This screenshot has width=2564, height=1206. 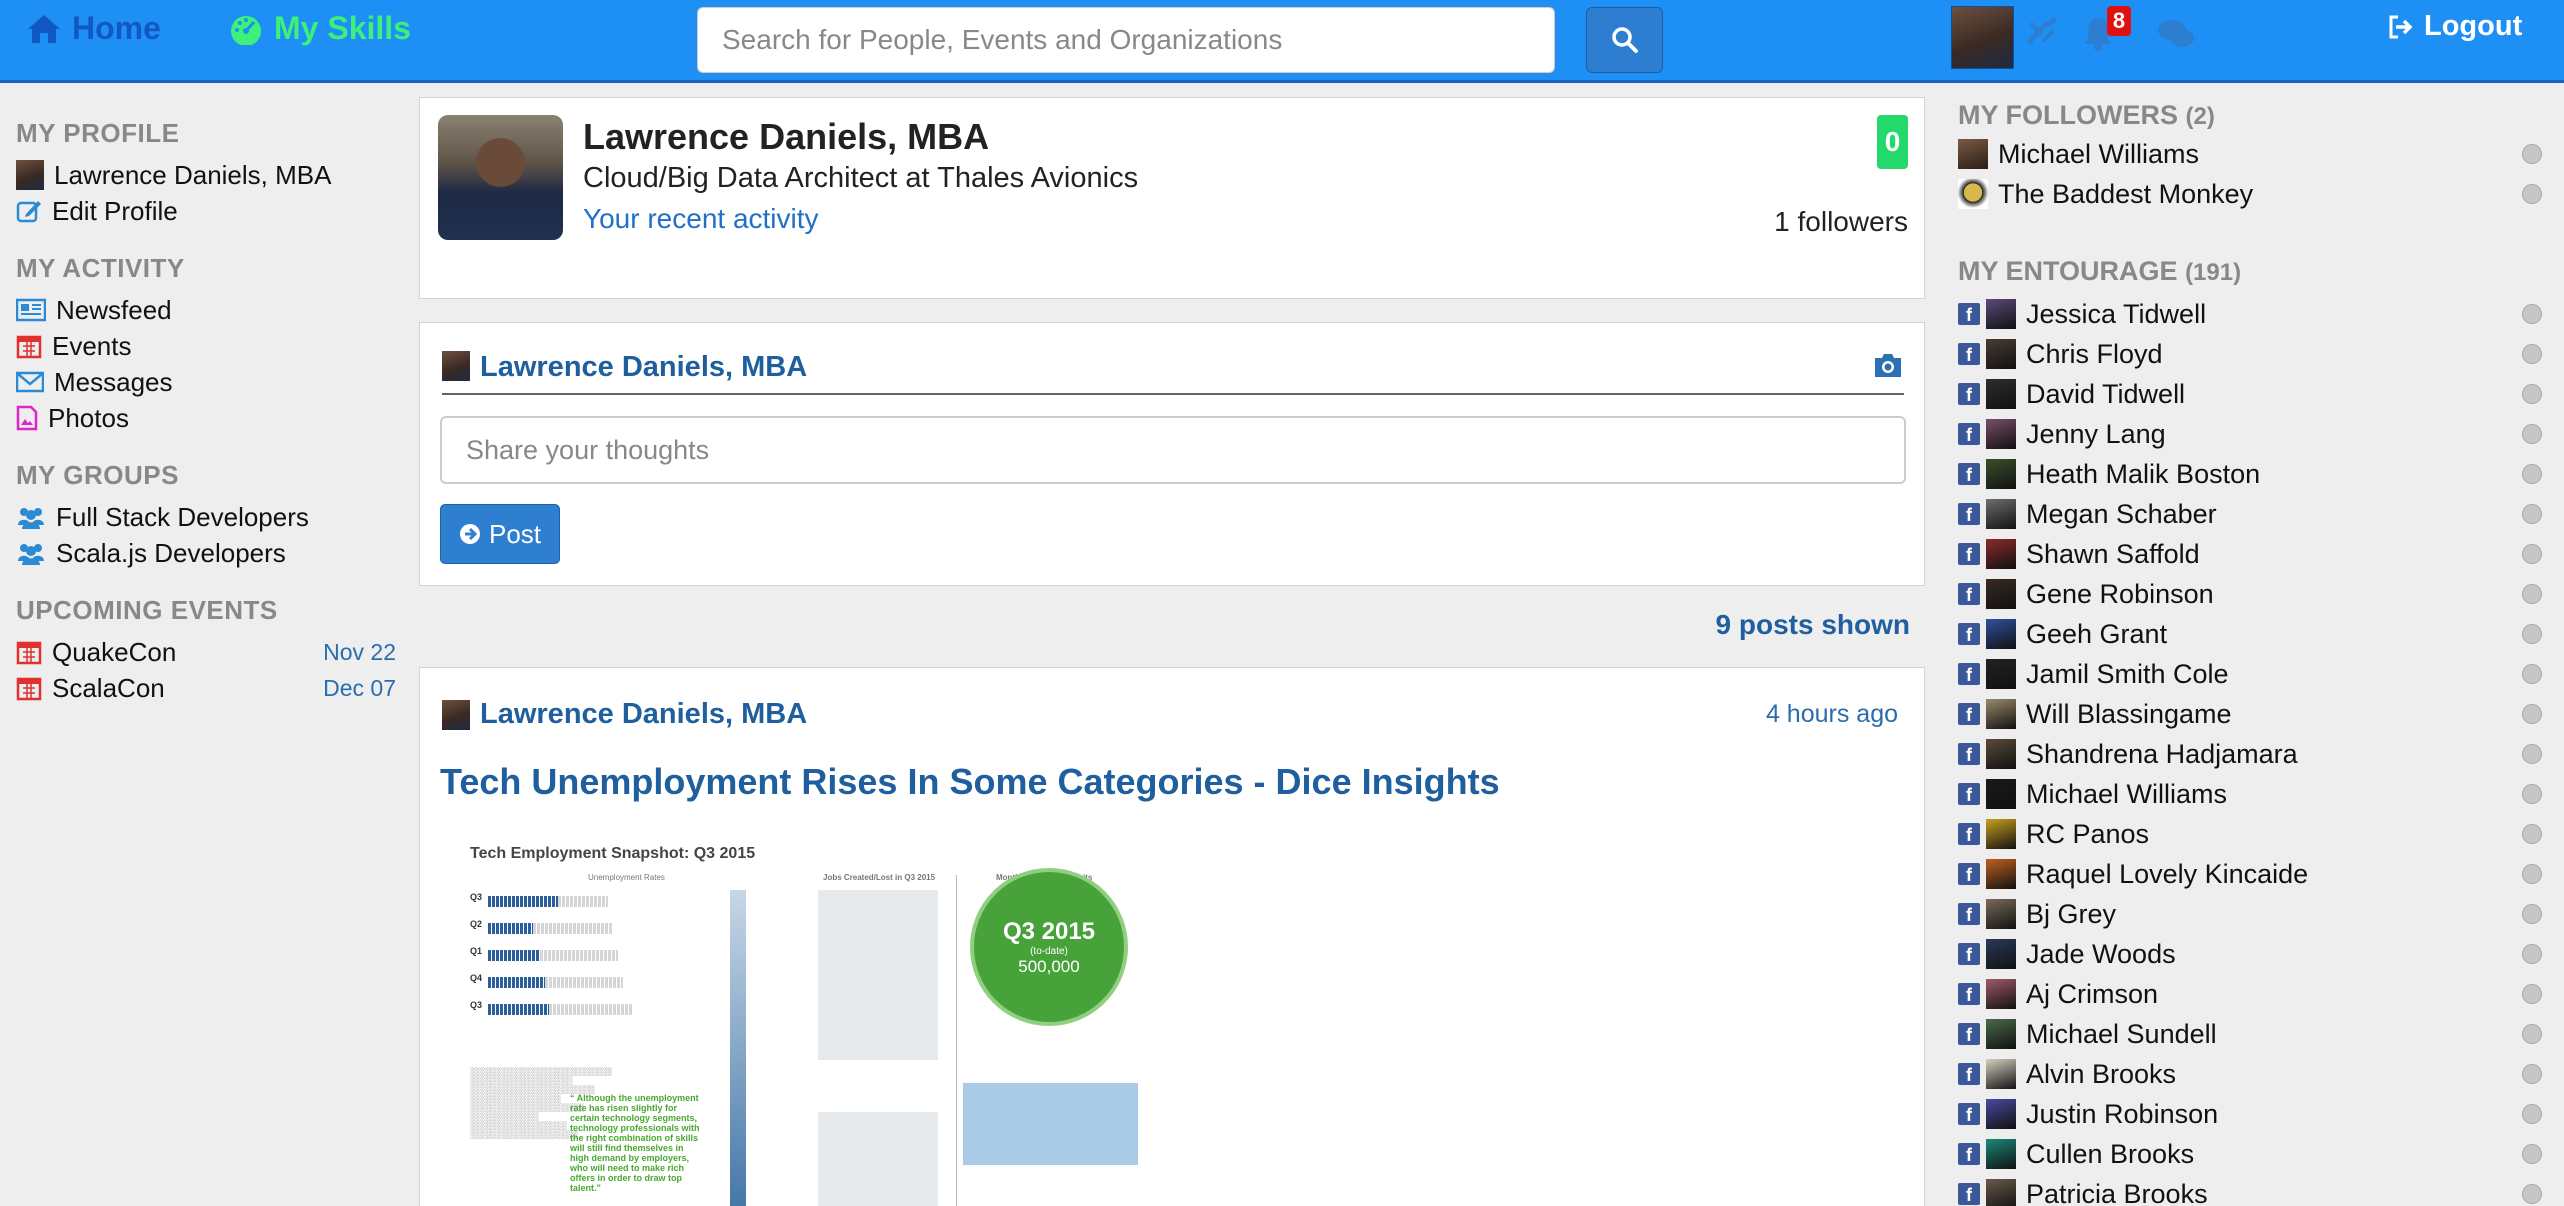 What do you see at coordinates (2253, 194) in the screenshot?
I see `follower-item: The Baddest Monkey` at bounding box center [2253, 194].